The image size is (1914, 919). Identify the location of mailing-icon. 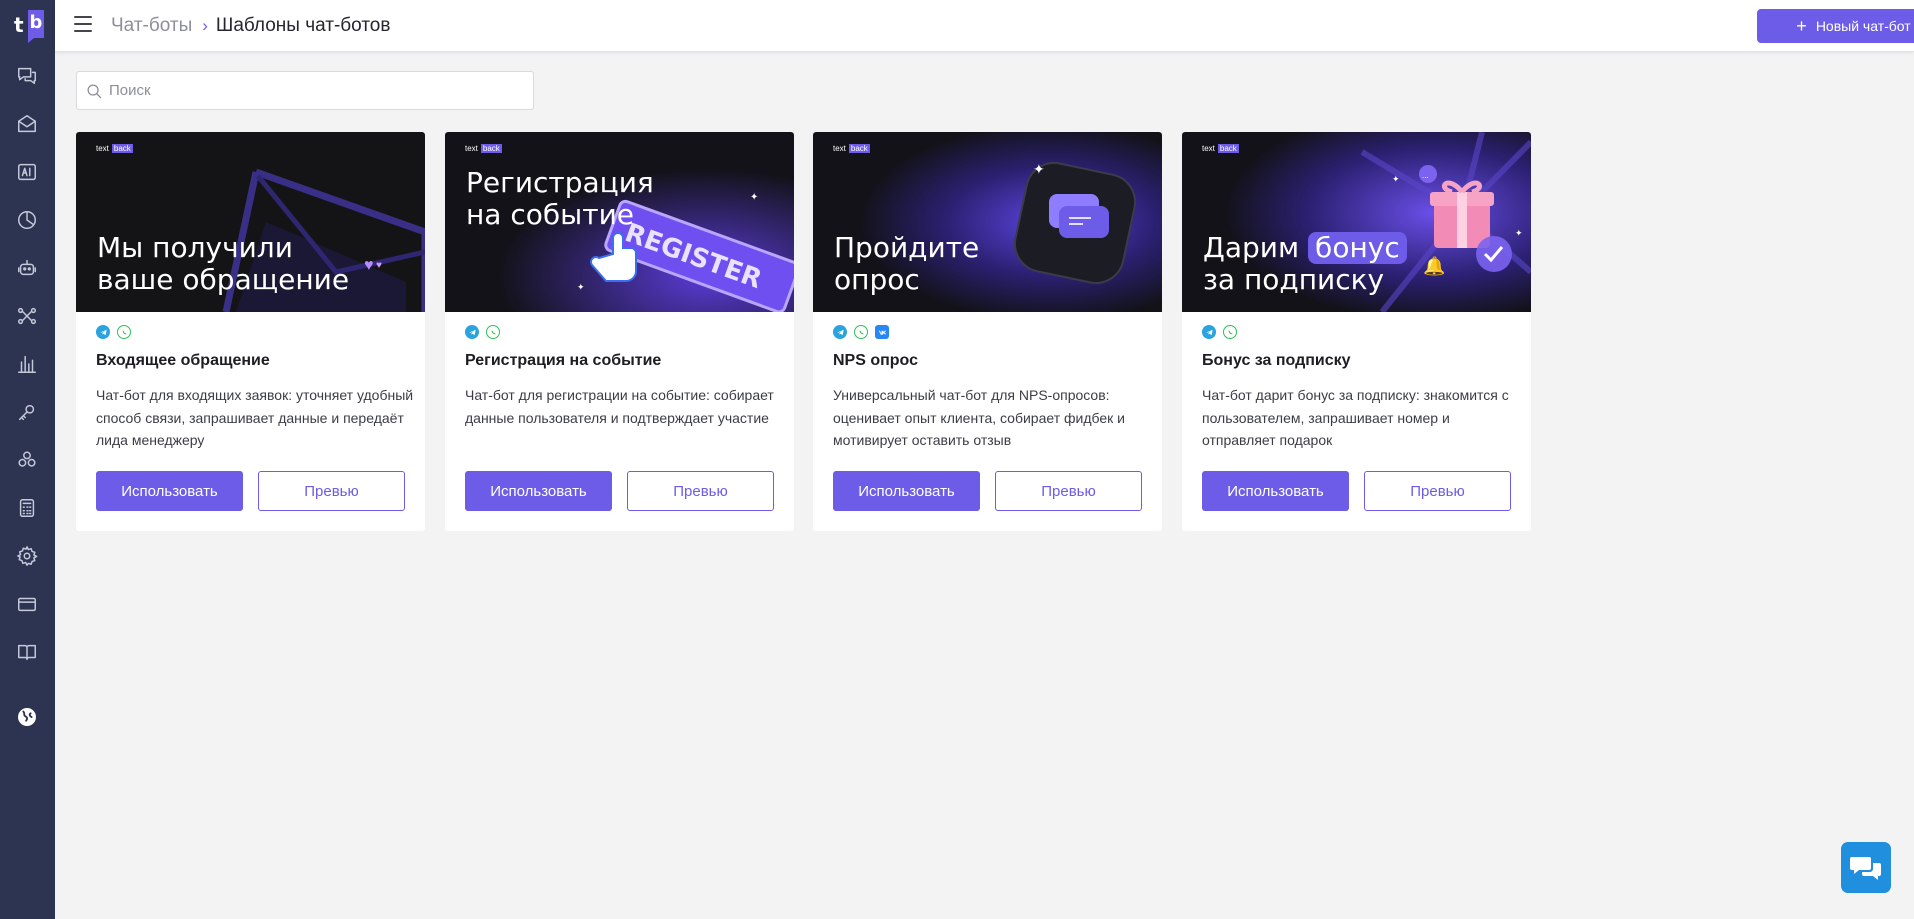
(27, 124).